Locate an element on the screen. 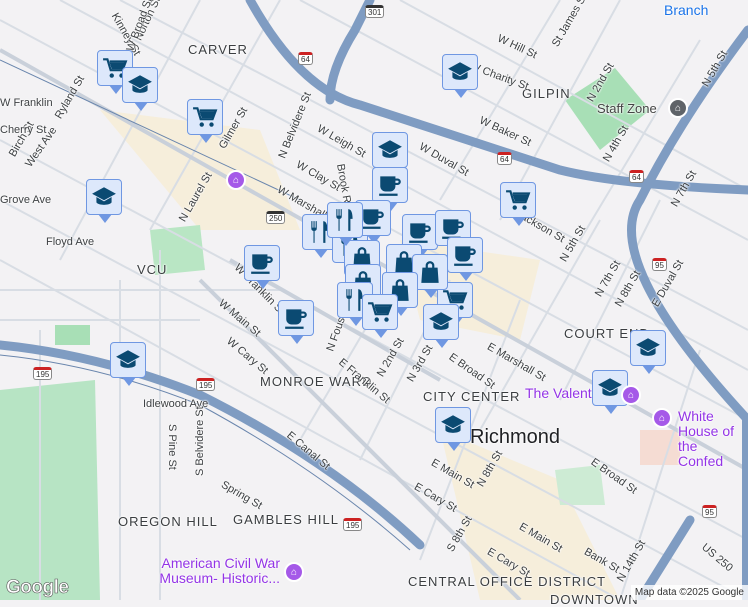  street-label: W Franklin is located at coordinates (26, 103).